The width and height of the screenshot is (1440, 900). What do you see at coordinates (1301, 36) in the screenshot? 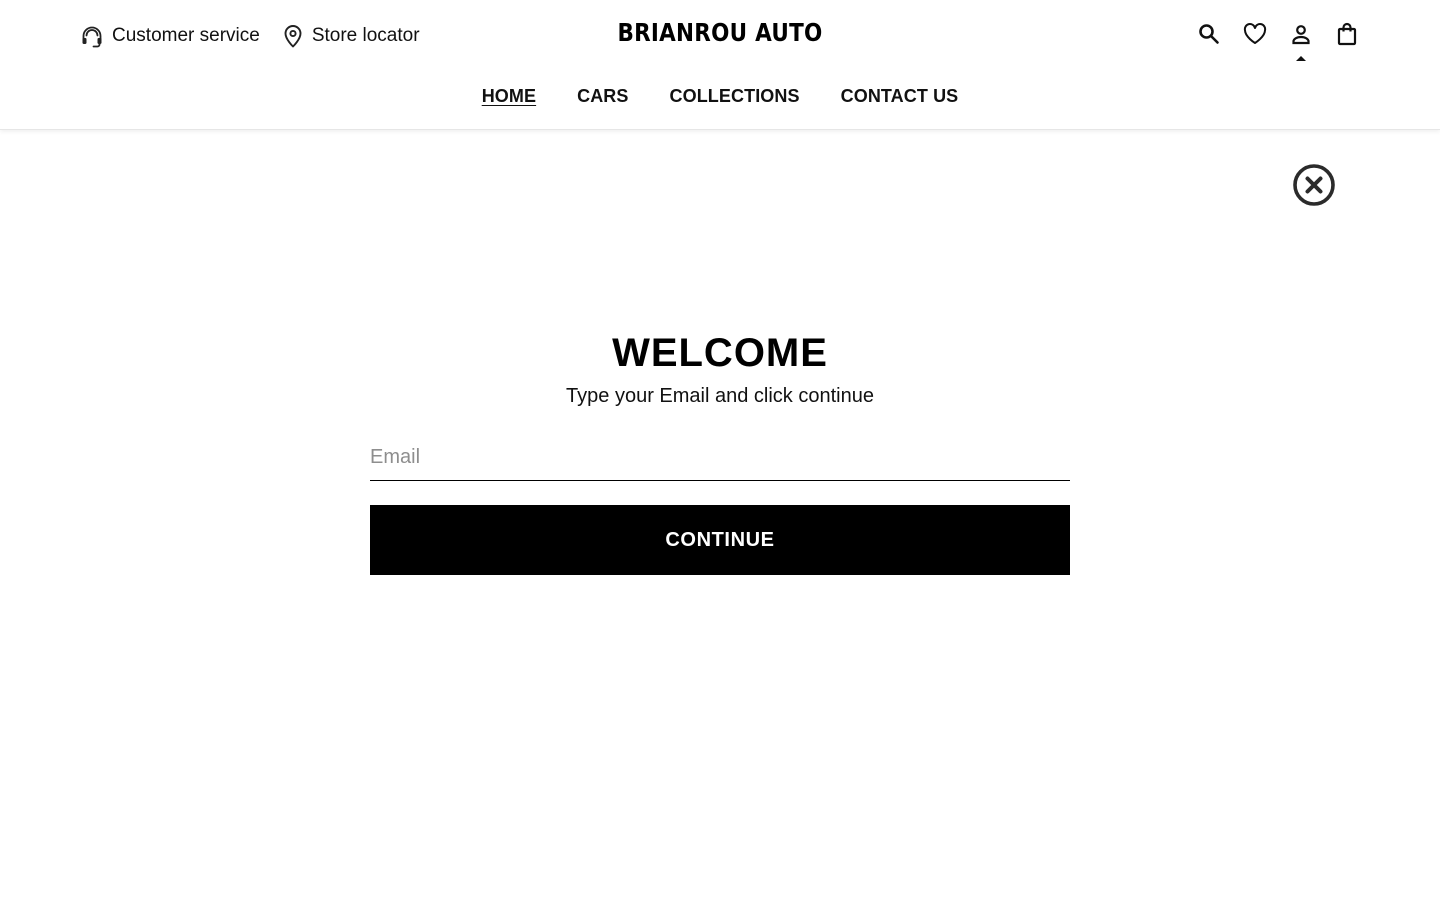
I see `user-icon` at bounding box center [1301, 36].